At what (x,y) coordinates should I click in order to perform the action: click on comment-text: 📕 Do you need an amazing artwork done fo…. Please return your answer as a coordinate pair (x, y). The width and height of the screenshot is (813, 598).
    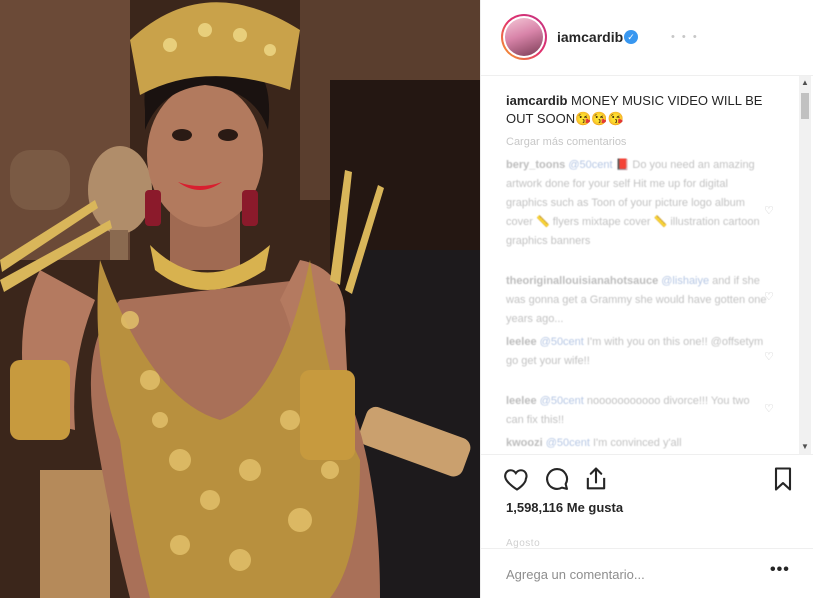
    Looking at the image, I should click on (633, 203).